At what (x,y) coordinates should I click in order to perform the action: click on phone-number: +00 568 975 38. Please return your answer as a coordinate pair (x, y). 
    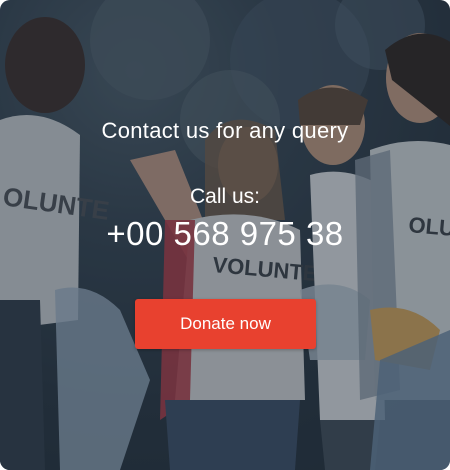
    Looking at the image, I should click on (225, 234).